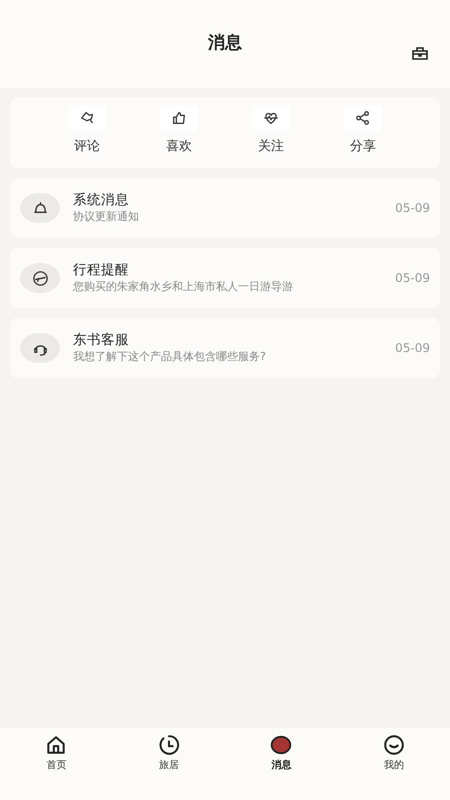 The width and height of the screenshot is (450, 800). I want to click on share-icon, so click(363, 118).